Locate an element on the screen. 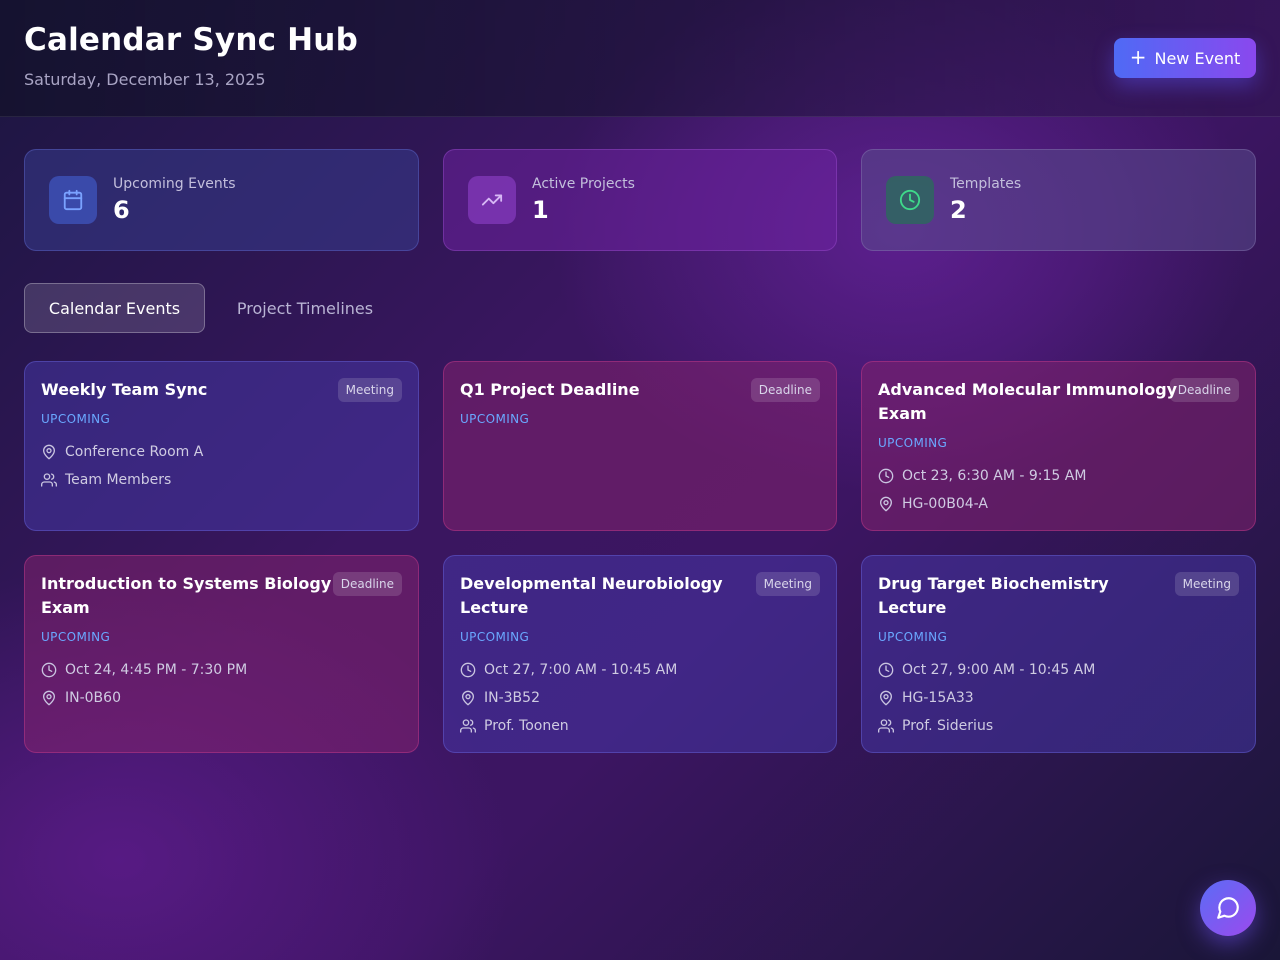 This screenshot has width=1280, height=960. stat-label: Templates is located at coordinates (986, 184).